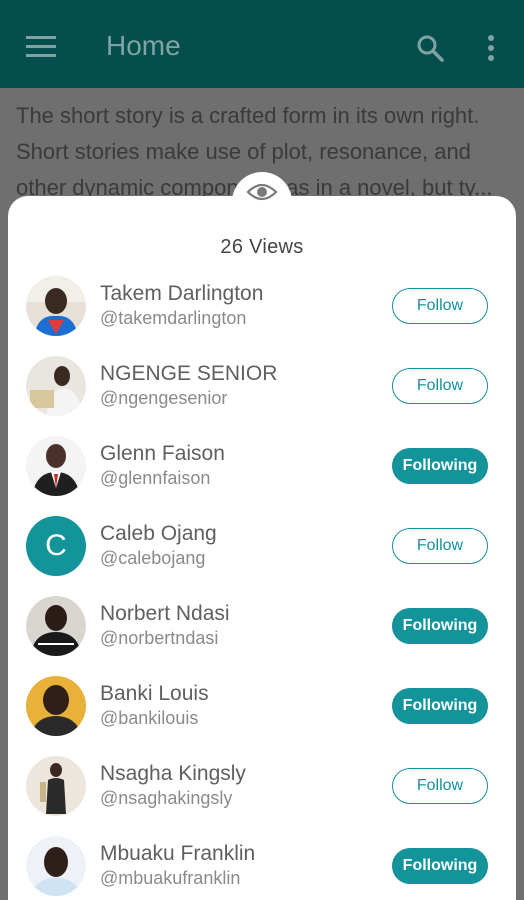  I want to click on user-handle: @takemdarlington, so click(173, 318).